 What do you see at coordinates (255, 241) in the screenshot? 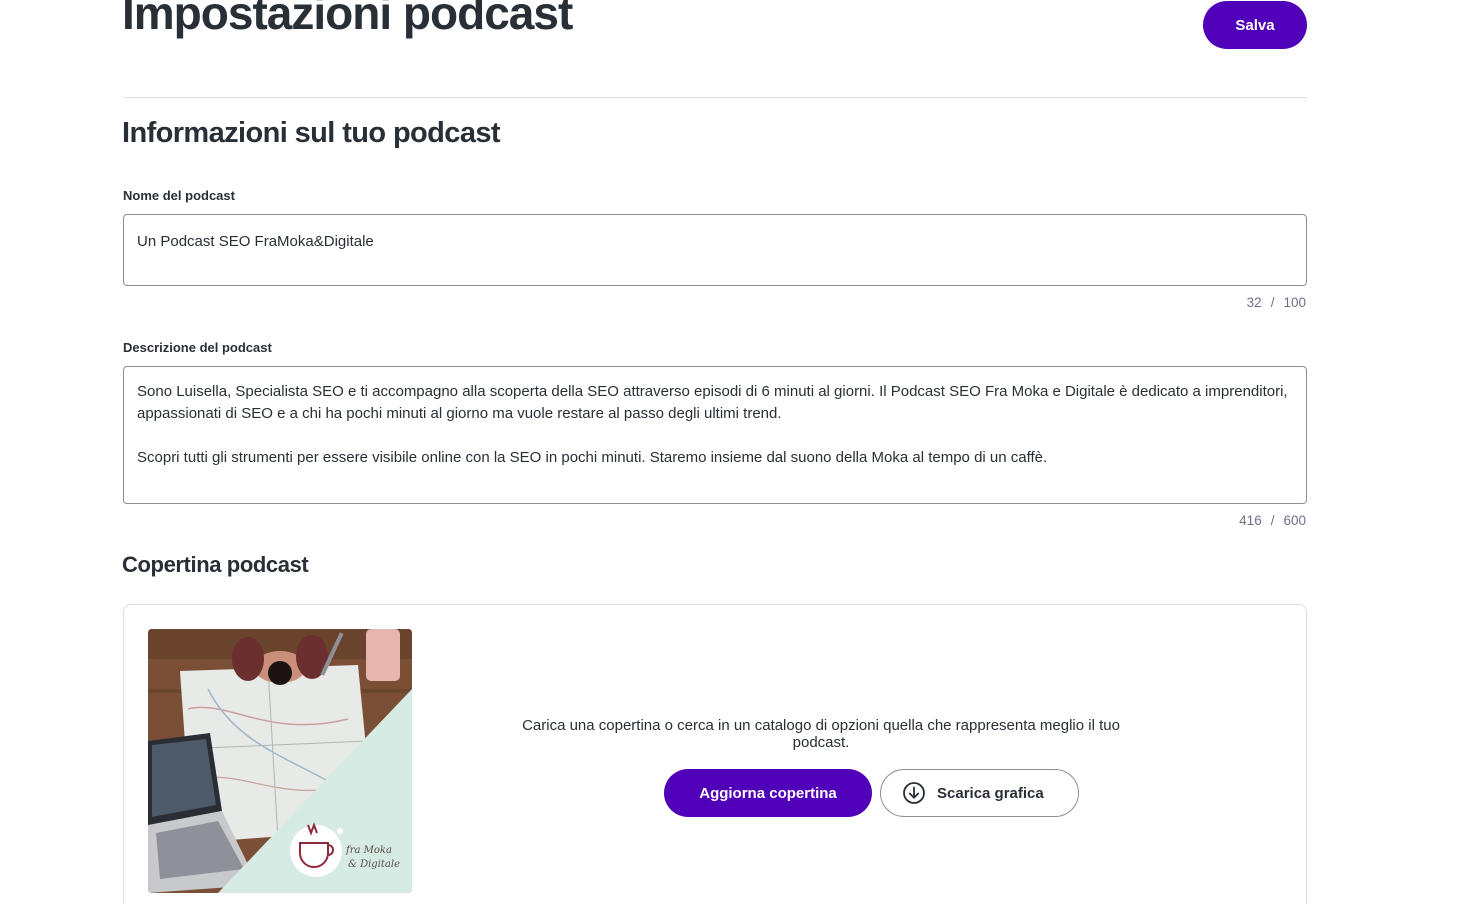
I see `podcast-name-value: Un Podcast SEO FraMoka&Digitale` at bounding box center [255, 241].